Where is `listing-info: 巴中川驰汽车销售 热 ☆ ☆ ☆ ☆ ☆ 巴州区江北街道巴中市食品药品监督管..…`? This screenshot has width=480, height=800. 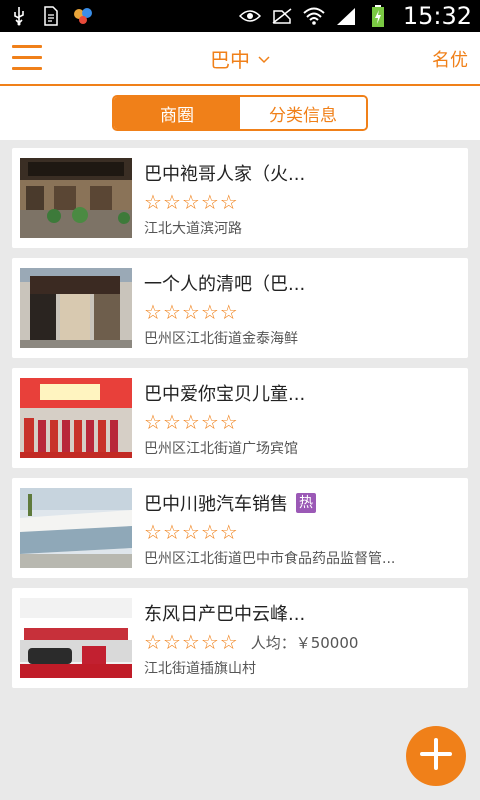 listing-info: 巴中川驰汽车销售 热 ☆ ☆ ☆ ☆ ☆ 巴州区江北街道巴中市食品药品监督管..… is located at coordinates (302, 528).